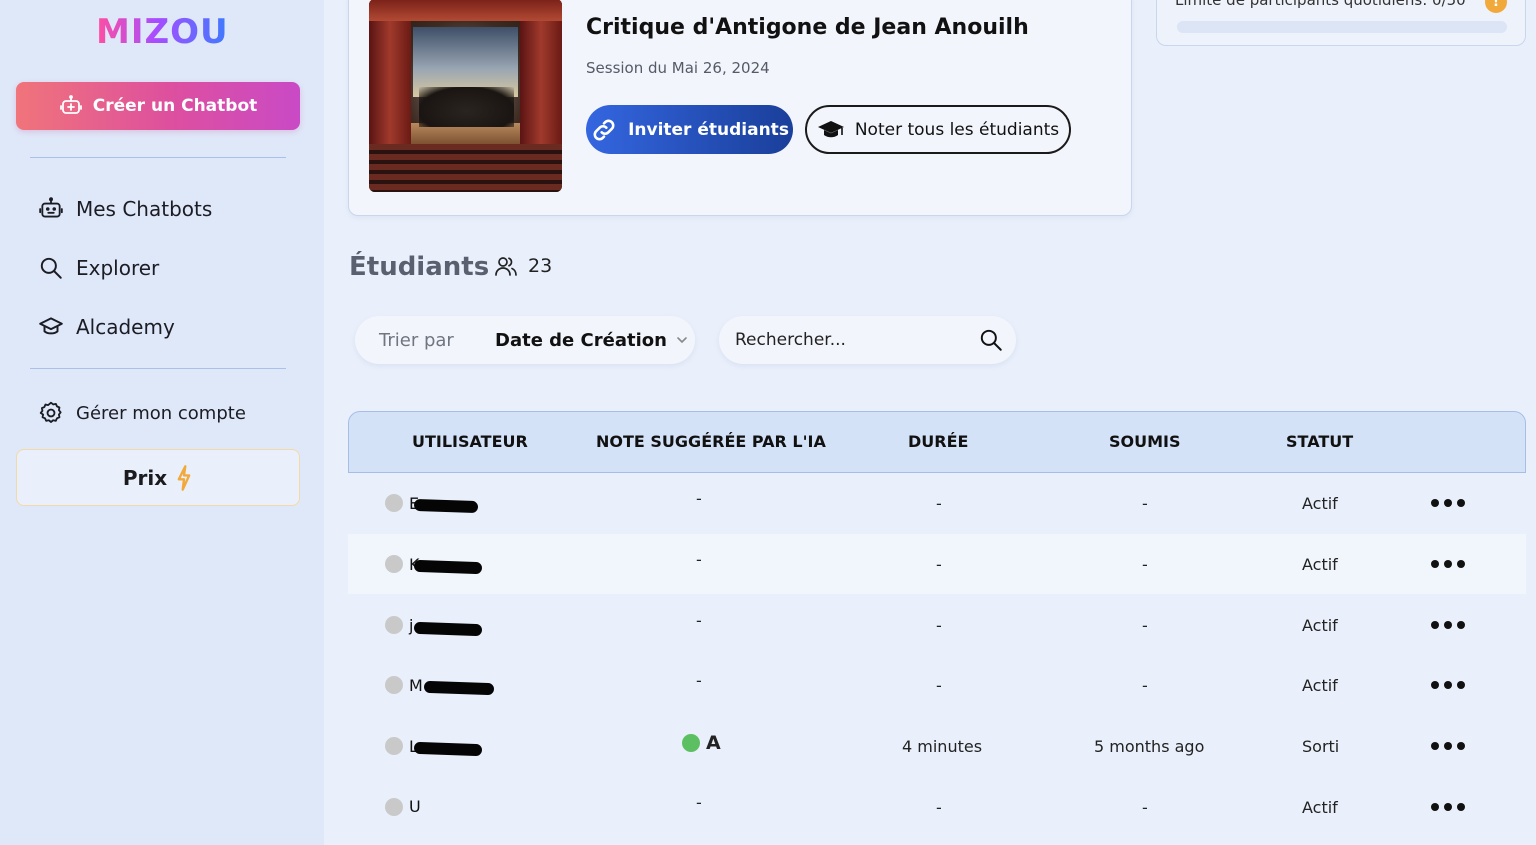 Image resolution: width=1536 pixels, height=845 pixels. What do you see at coordinates (708, 129) in the screenshot?
I see `invite-students-label: Inviter étudiants` at bounding box center [708, 129].